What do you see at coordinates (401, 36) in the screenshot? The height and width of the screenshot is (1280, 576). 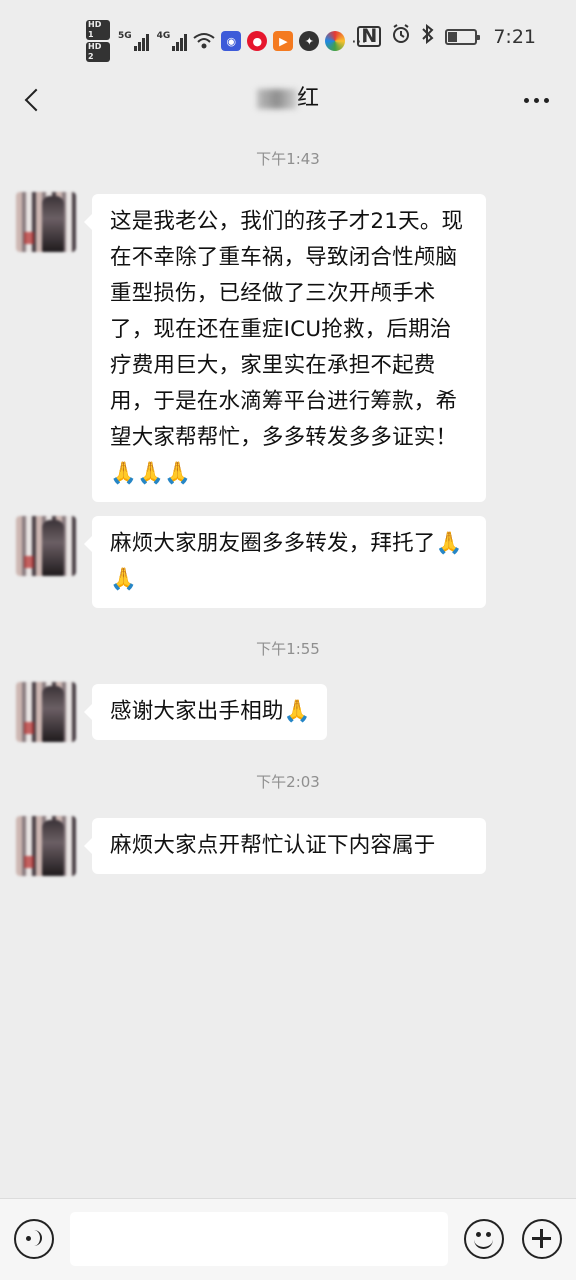 I see `alarm-icon` at bounding box center [401, 36].